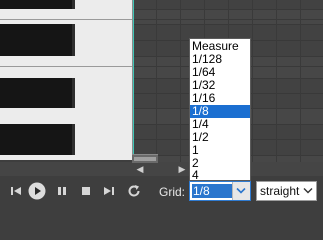 The image size is (323, 240). Describe the element at coordinates (182, 169) in the screenshot. I see `scroll-right-arrow-icon: ▶` at that location.